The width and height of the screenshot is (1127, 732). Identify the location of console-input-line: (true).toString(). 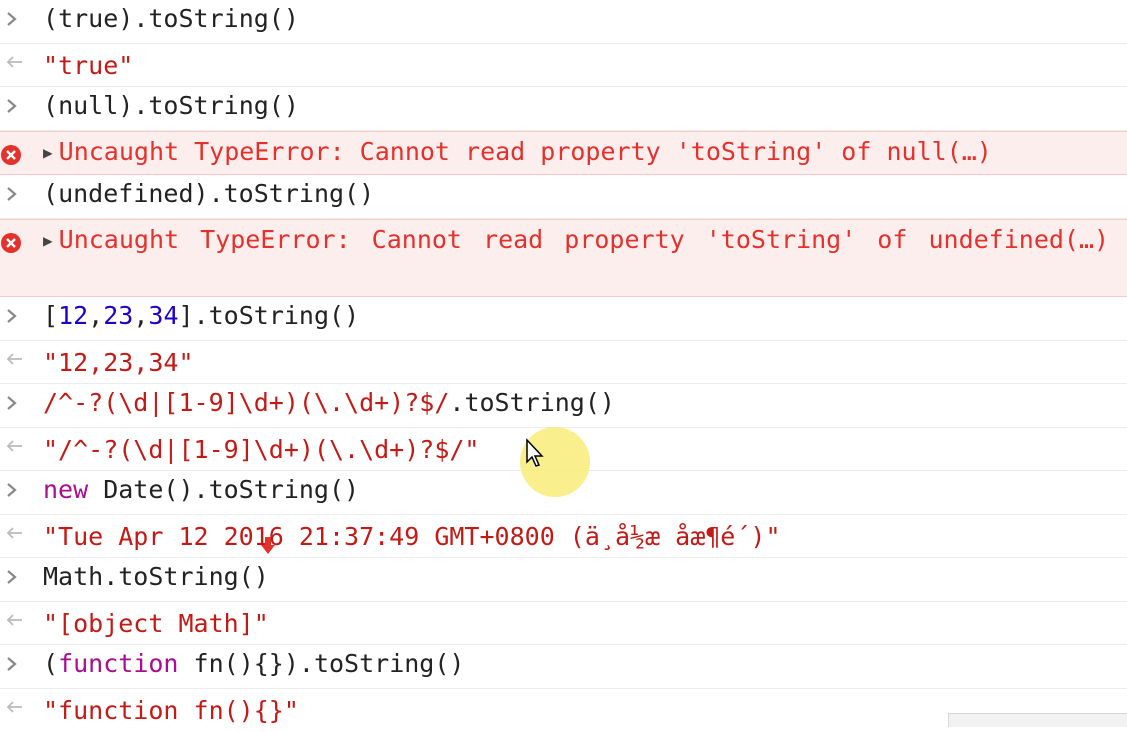
(563, 22).